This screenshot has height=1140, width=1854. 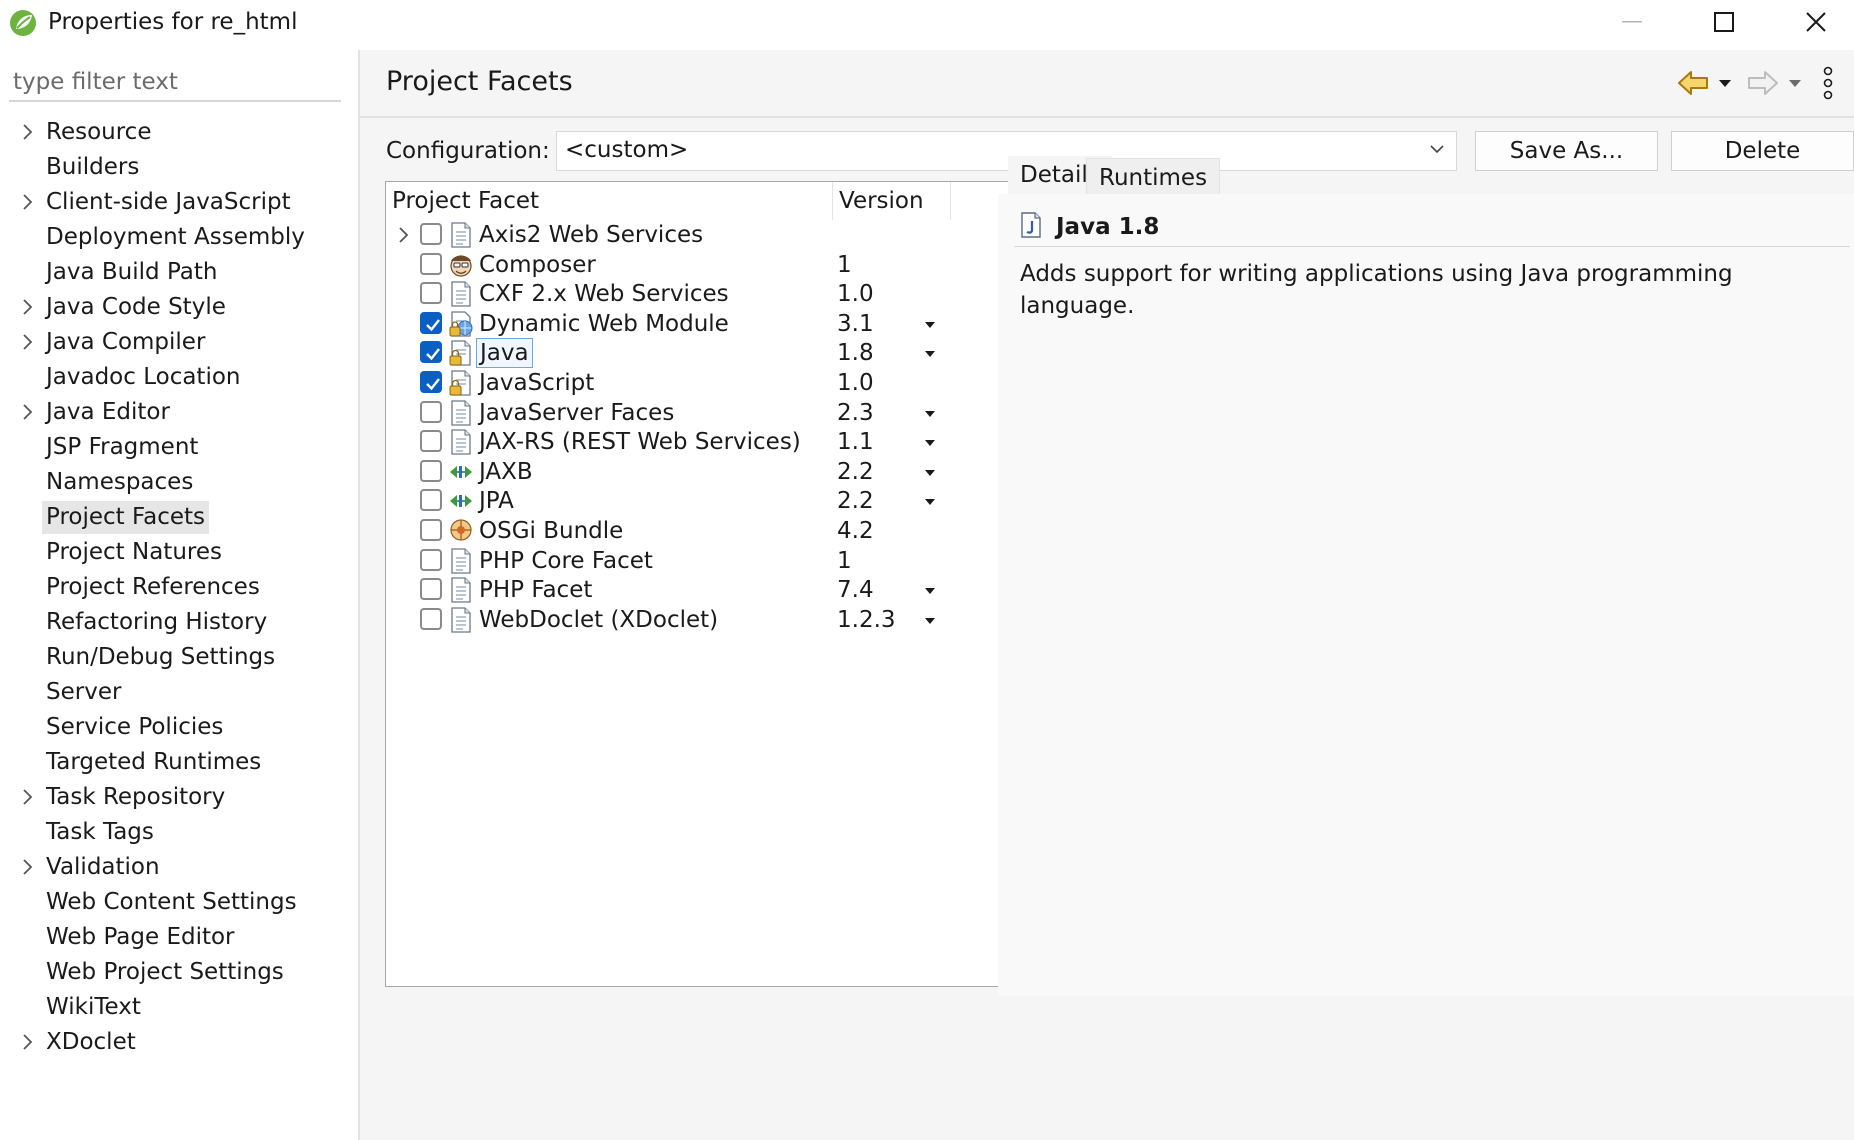 I want to click on filter-input, so click(x=175, y=83).